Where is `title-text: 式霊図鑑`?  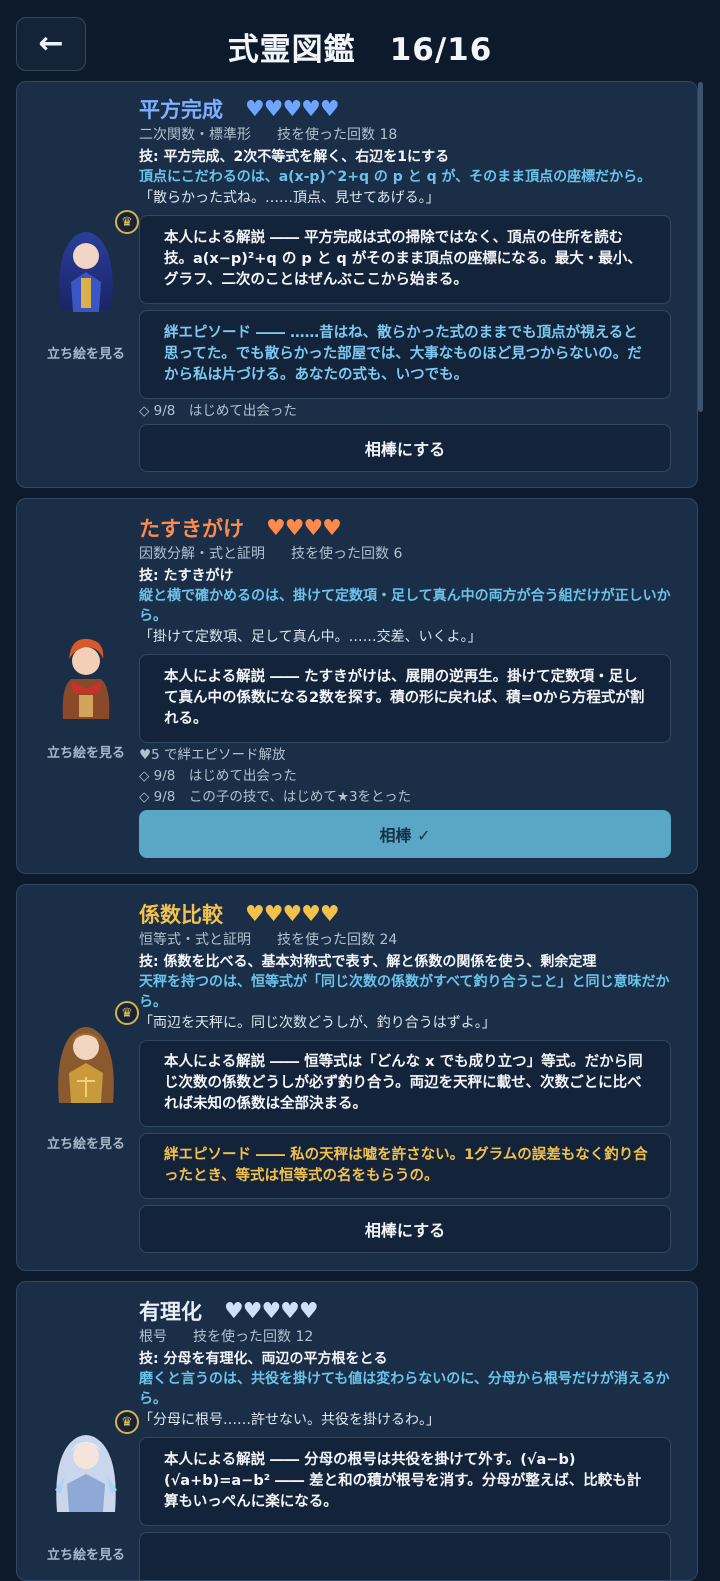 title-text: 式霊図鑑 is located at coordinates (291, 50).